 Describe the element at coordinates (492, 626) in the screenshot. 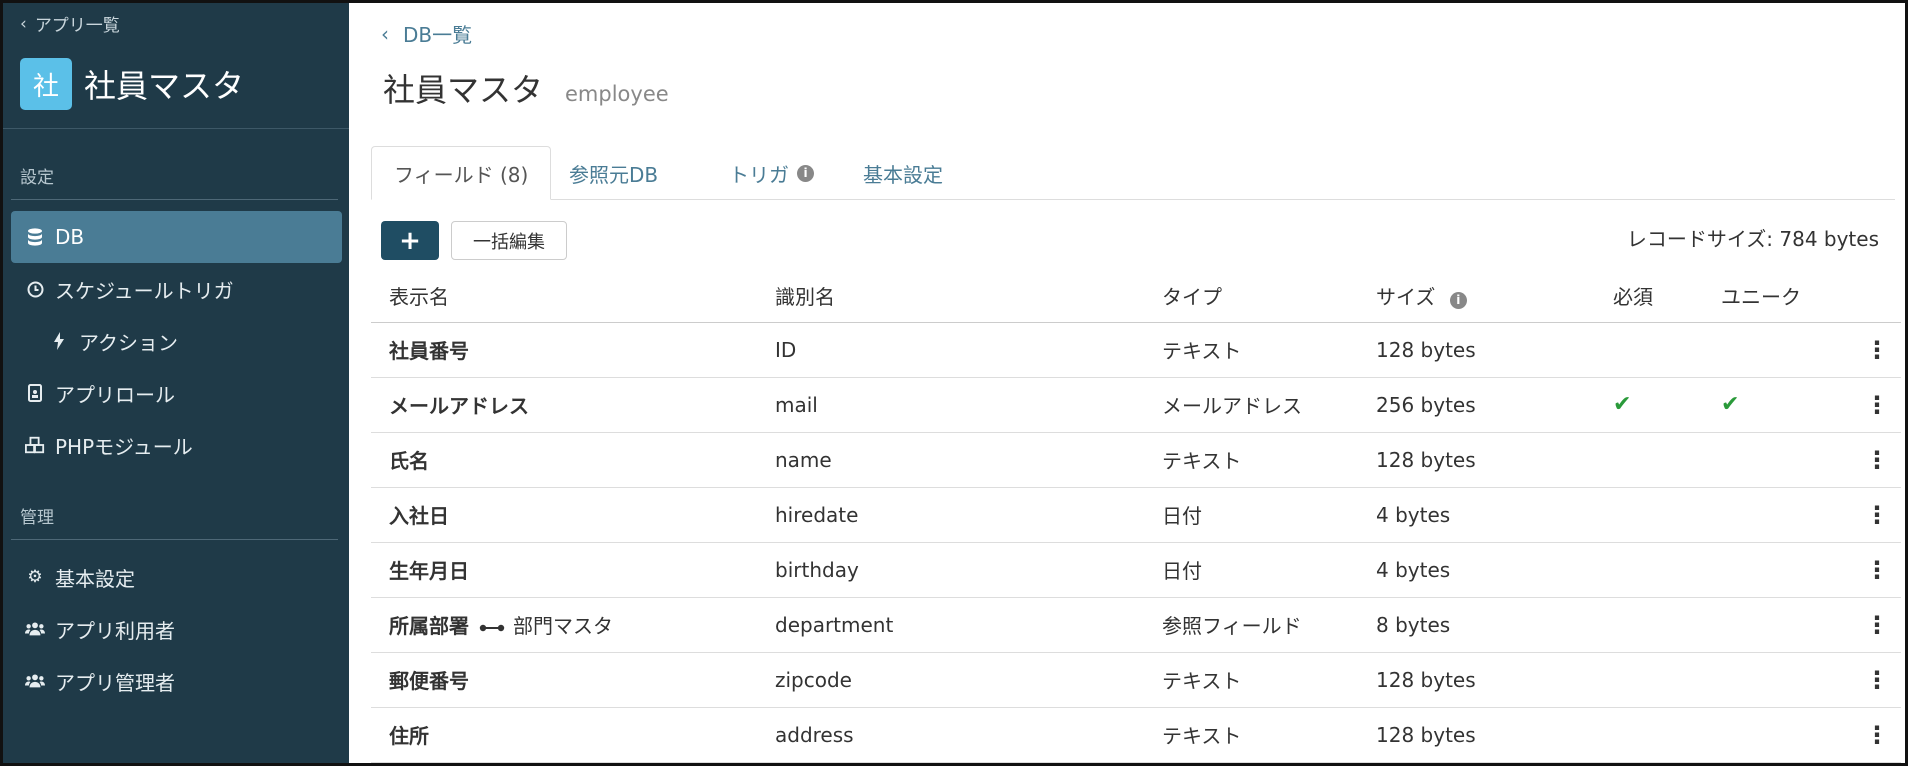

I see `link-icon` at that location.